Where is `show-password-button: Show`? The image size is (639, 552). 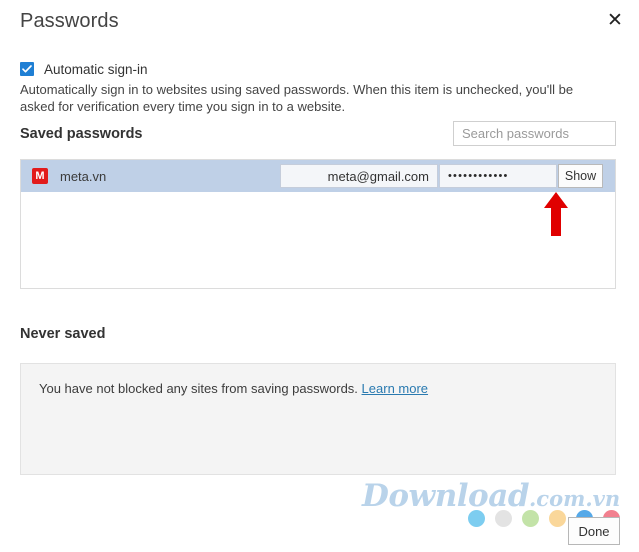 show-password-button: Show is located at coordinates (580, 176).